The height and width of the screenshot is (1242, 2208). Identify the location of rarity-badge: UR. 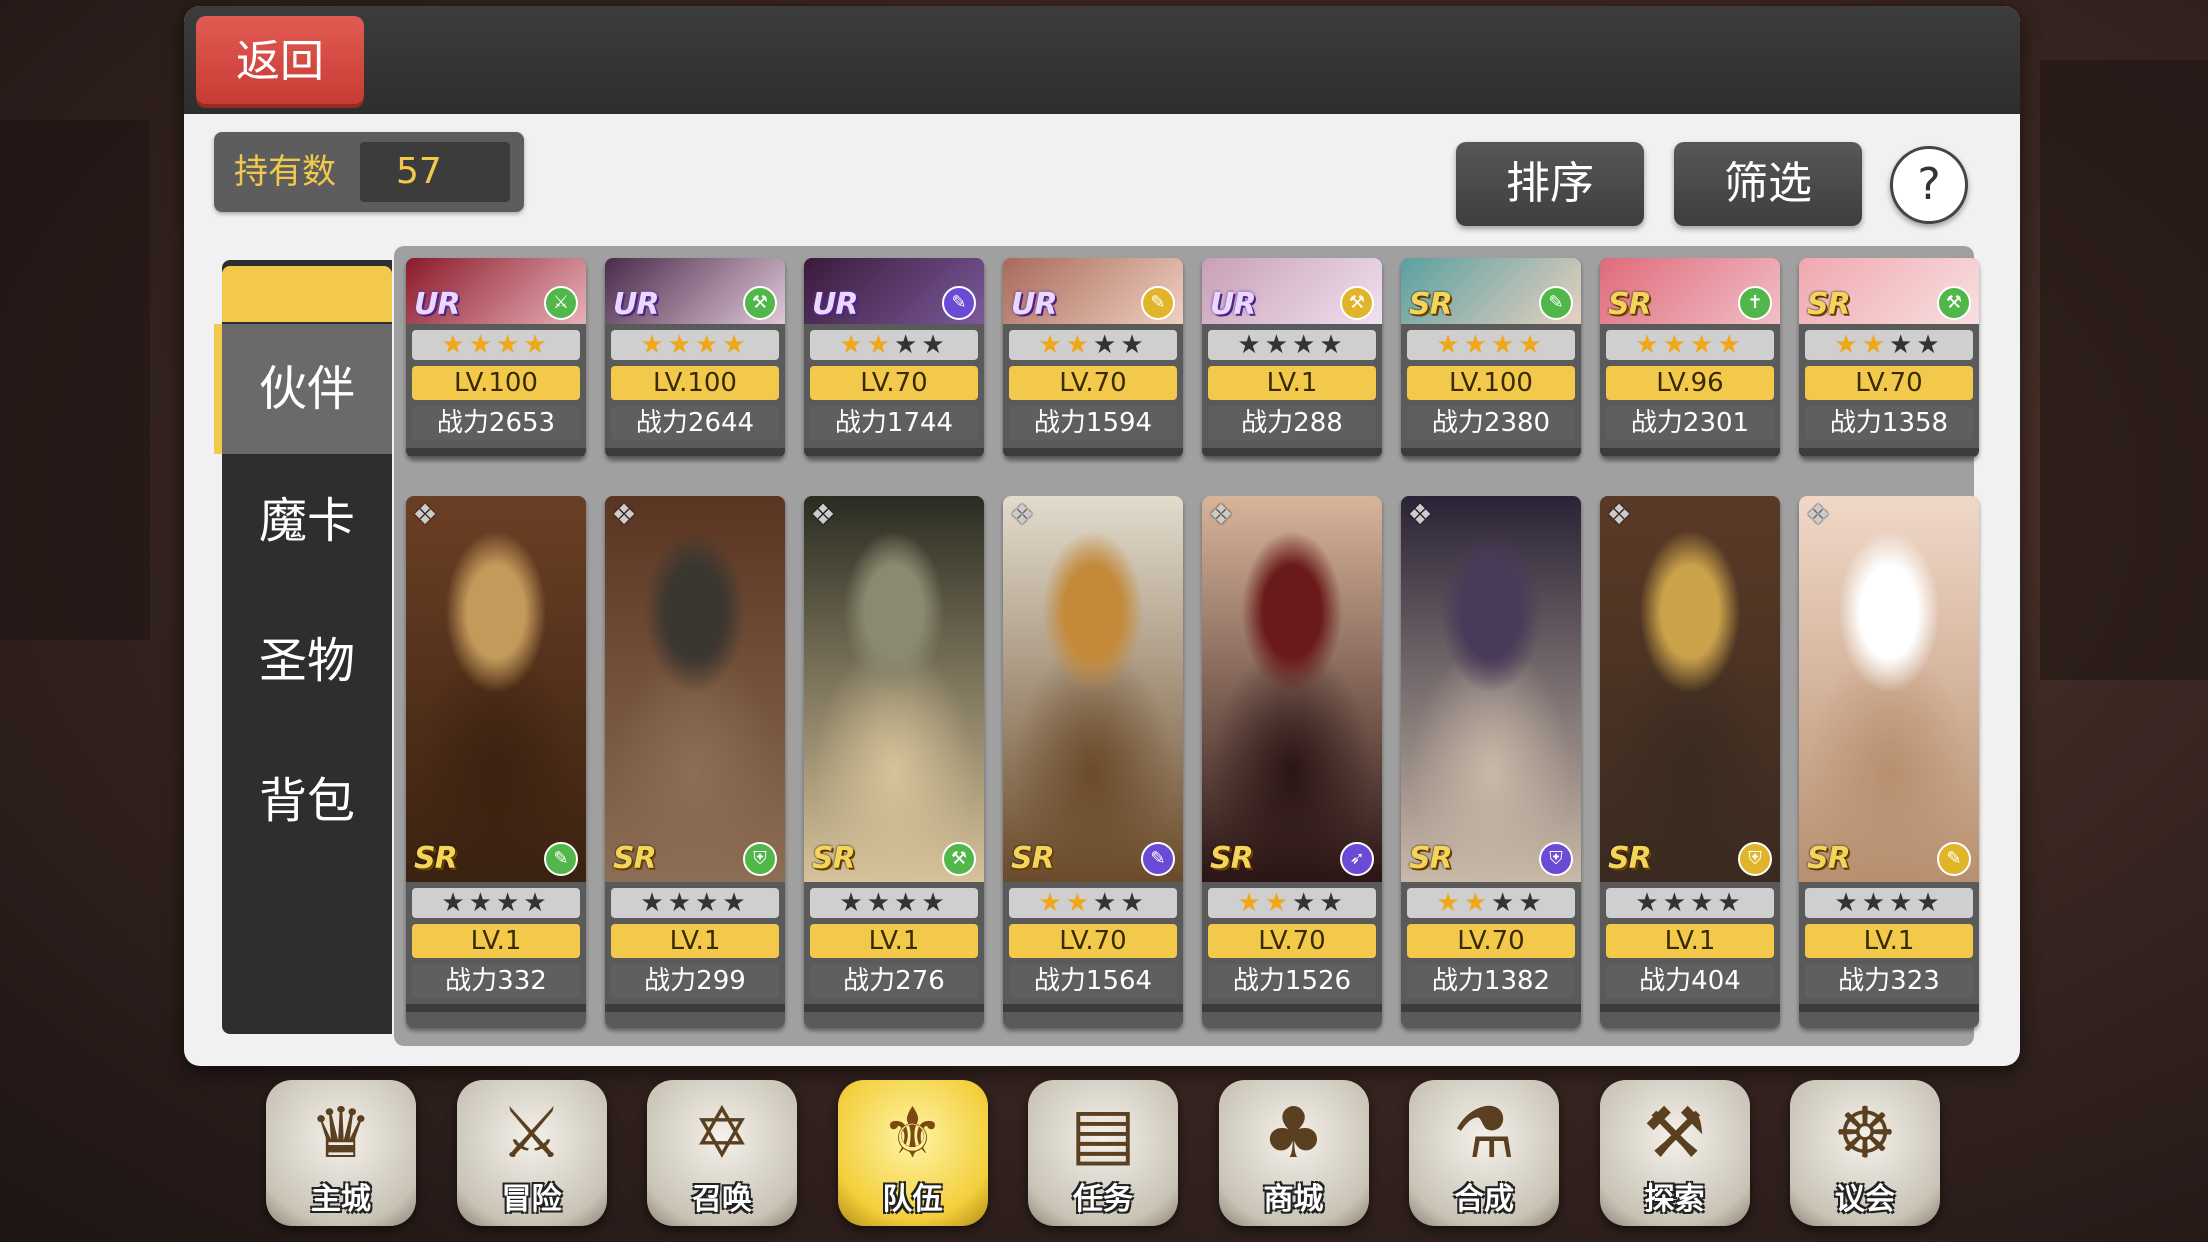
(636, 304).